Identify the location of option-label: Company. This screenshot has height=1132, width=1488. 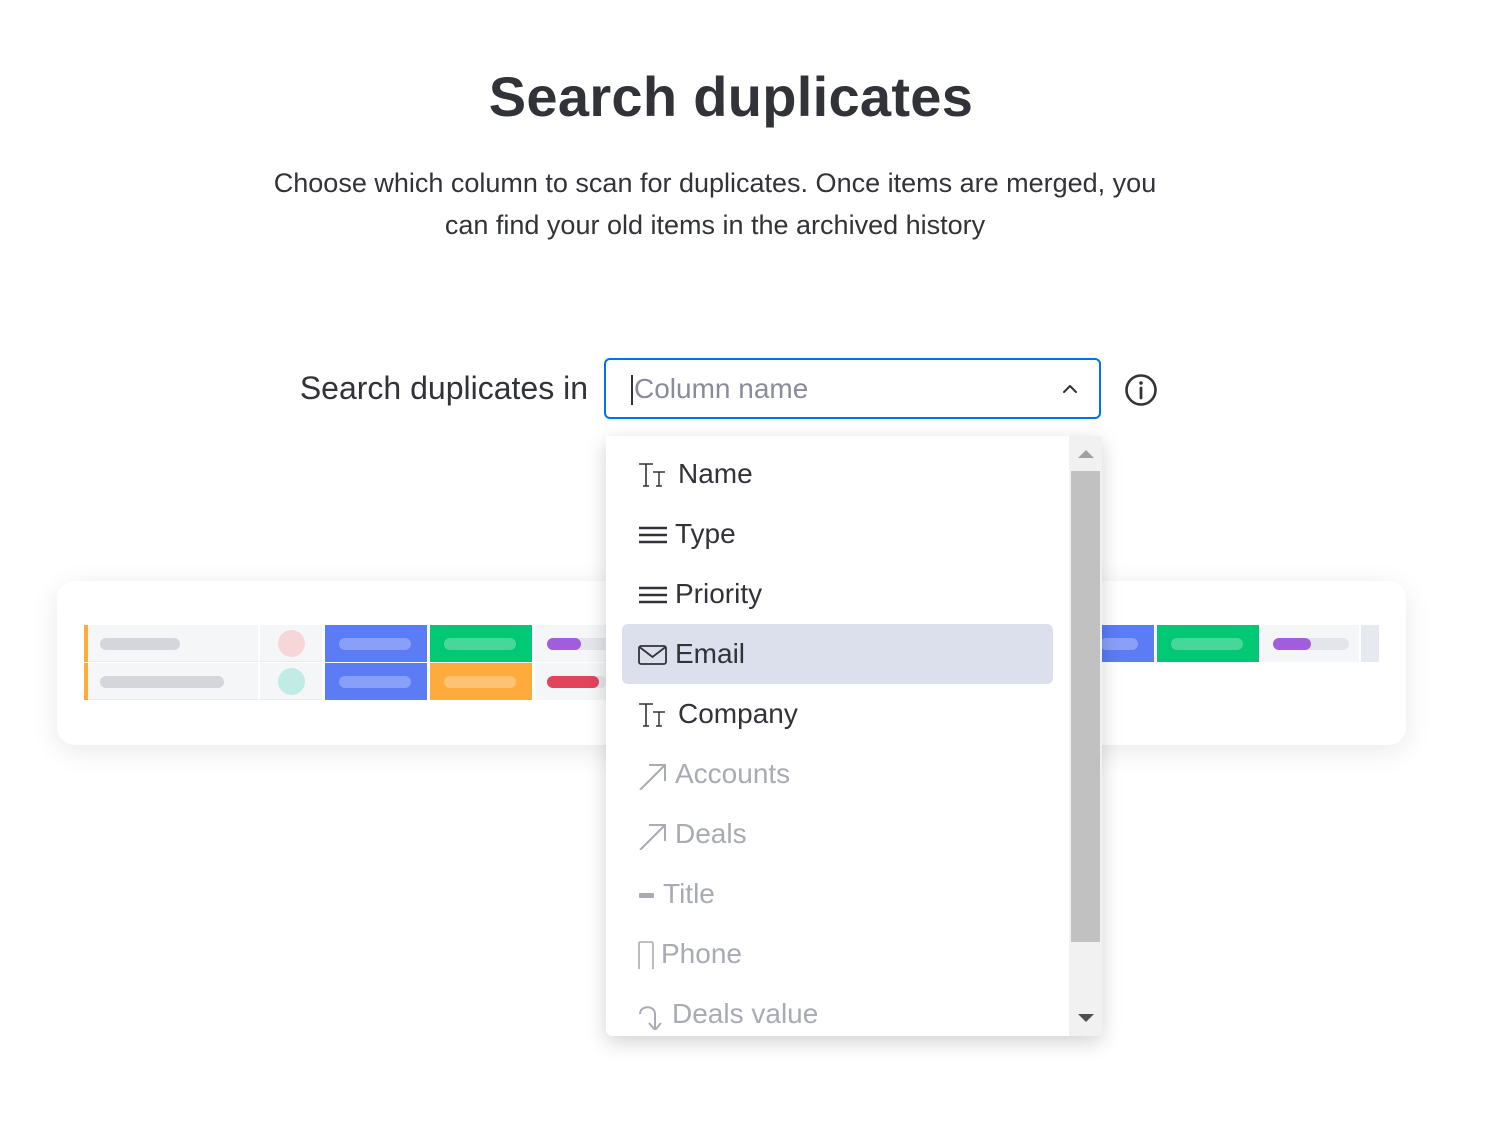
(738, 713).